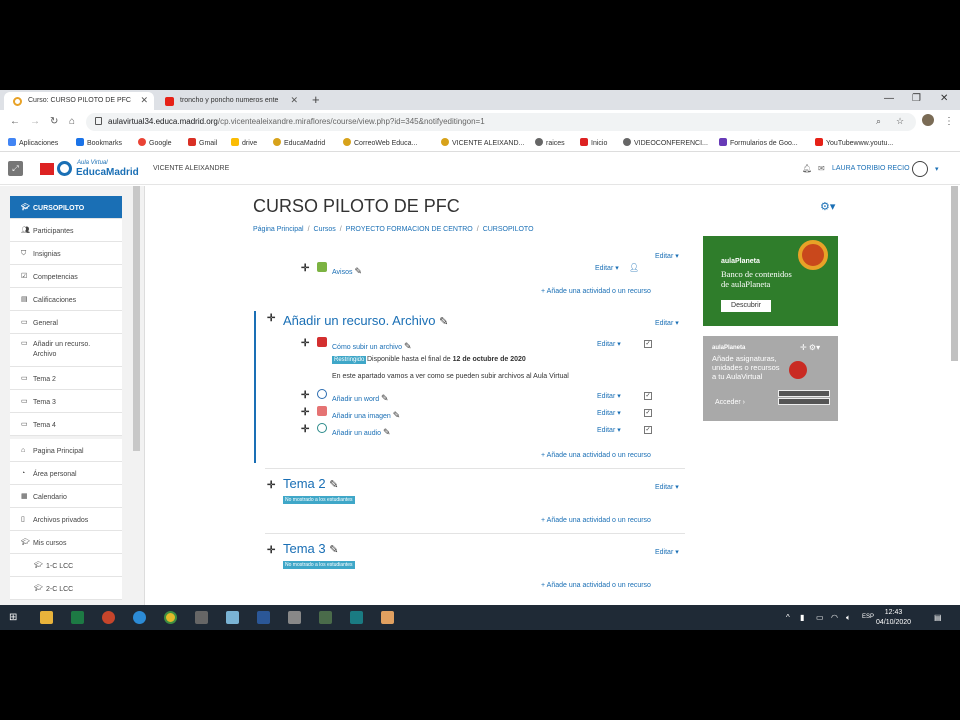 The width and height of the screenshot is (960, 720). I want to click on avatar, so click(920, 169).